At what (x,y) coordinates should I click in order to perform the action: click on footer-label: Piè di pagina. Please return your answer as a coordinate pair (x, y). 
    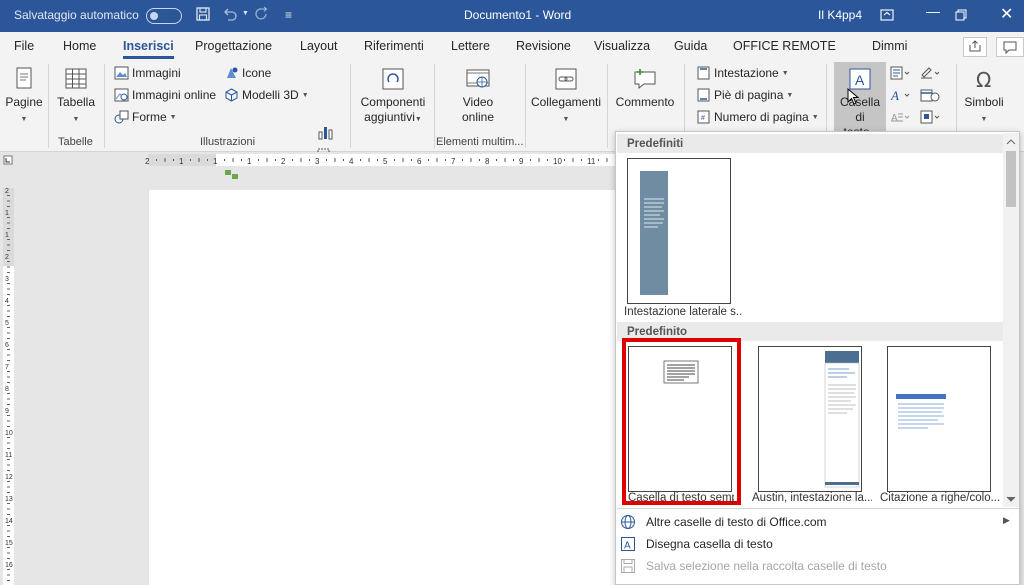
    Looking at the image, I should click on (749, 95).